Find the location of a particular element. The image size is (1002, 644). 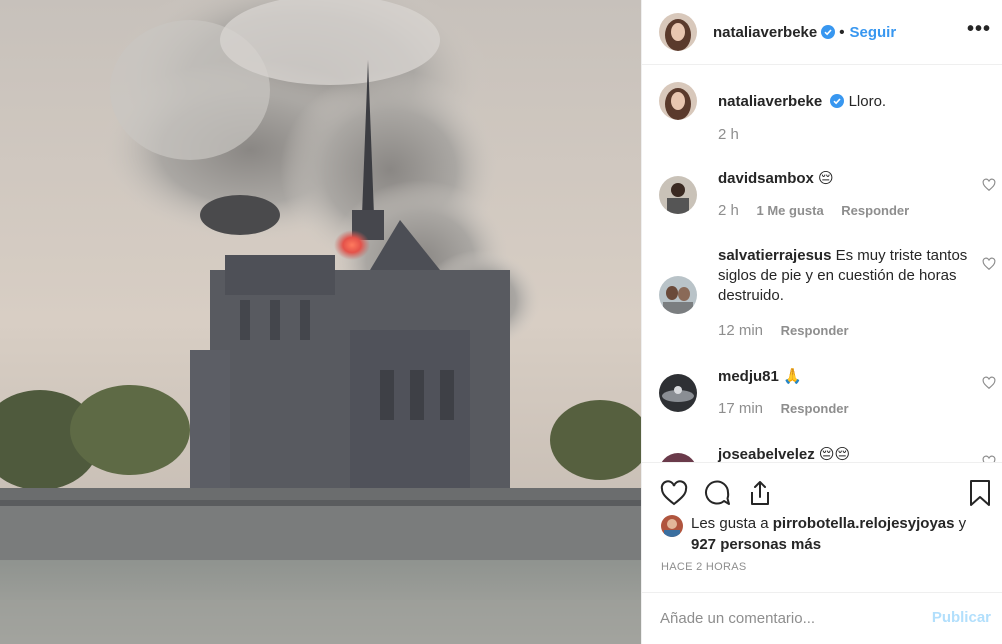

publish-button: Publicar is located at coordinates (961, 617).